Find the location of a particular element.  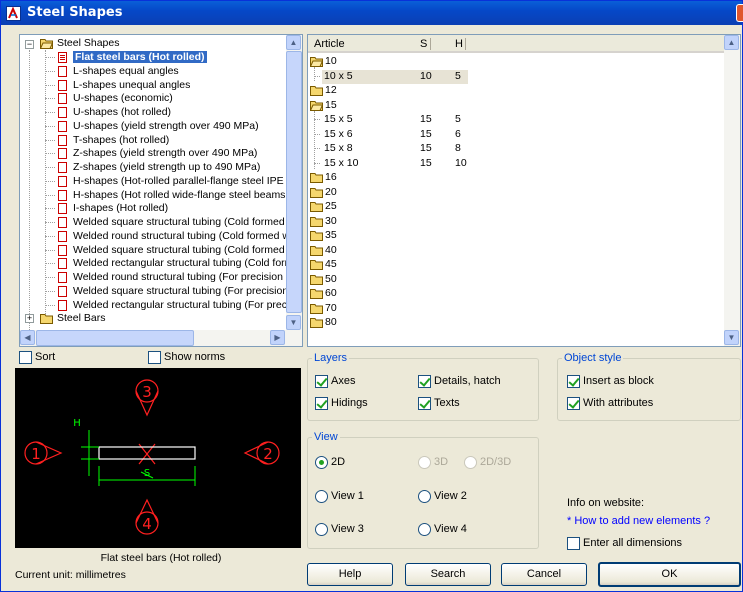

hscroll-thumb is located at coordinates (115, 338).